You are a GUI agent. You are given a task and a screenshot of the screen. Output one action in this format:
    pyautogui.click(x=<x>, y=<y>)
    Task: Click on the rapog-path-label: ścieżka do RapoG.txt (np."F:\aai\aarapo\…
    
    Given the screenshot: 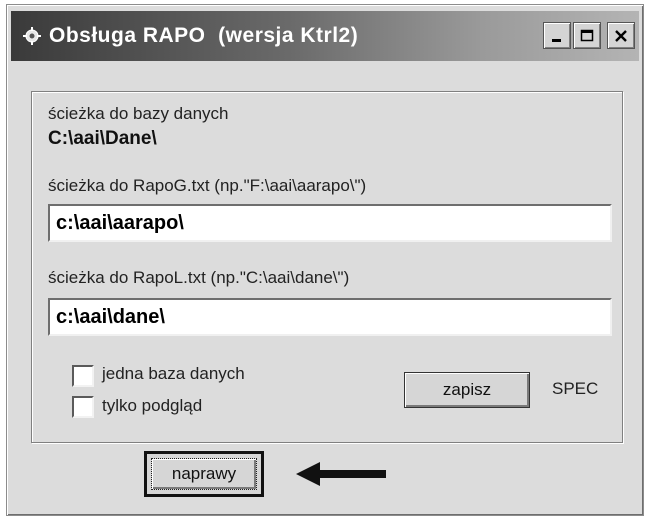 What is the action you would take?
    pyautogui.click(x=207, y=185)
    